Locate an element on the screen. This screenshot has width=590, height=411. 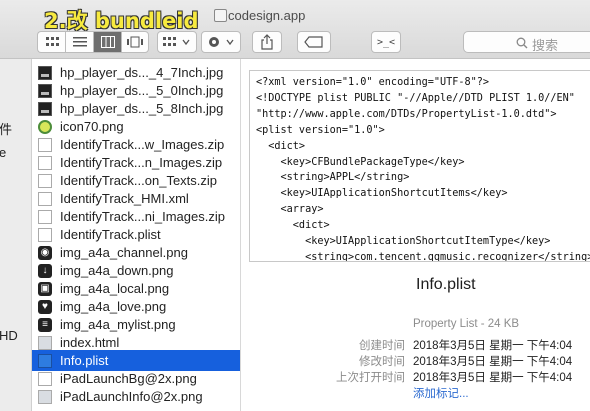
sidebar-item: HD is located at coordinates (9, 335).